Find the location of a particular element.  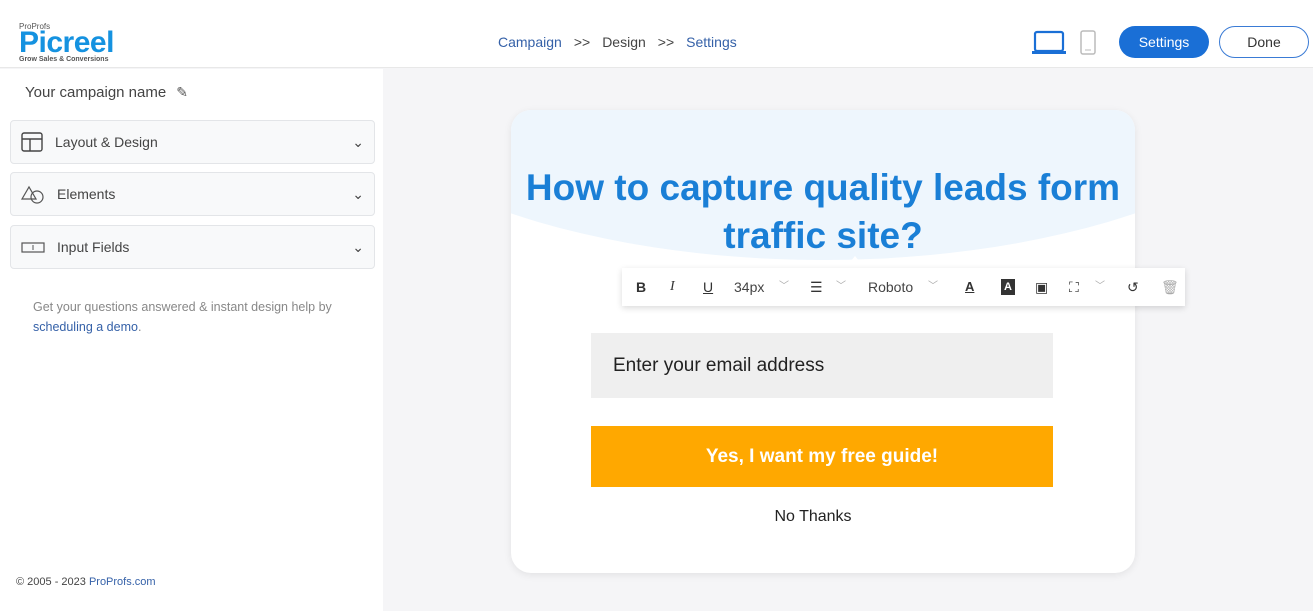

font-size-dropdown: 34px is located at coordinates (749, 287).